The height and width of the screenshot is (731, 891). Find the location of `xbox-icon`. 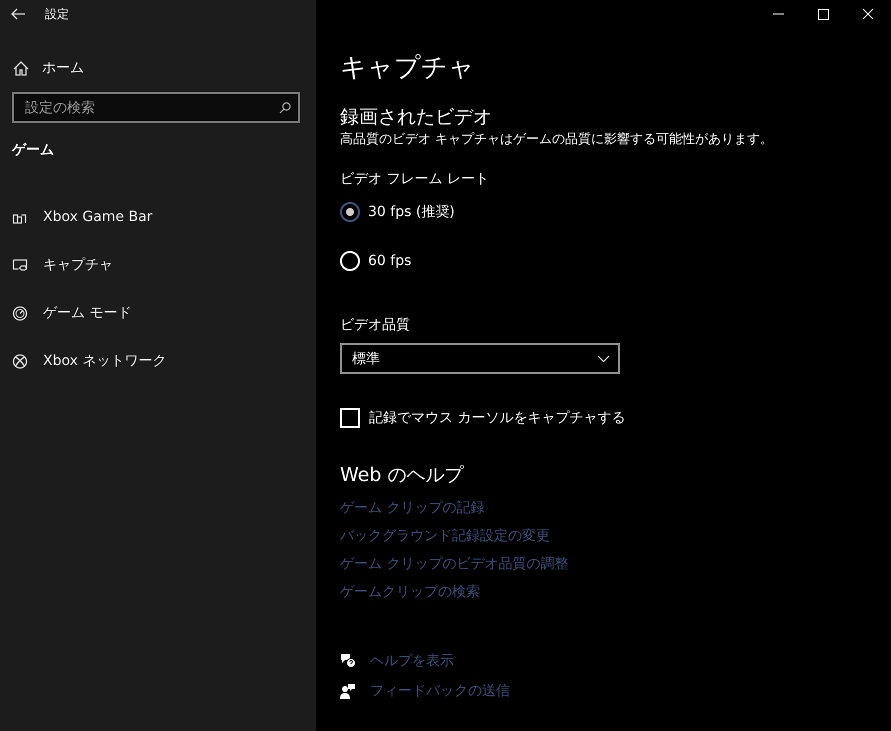

xbox-icon is located at coordinates (20, 361).